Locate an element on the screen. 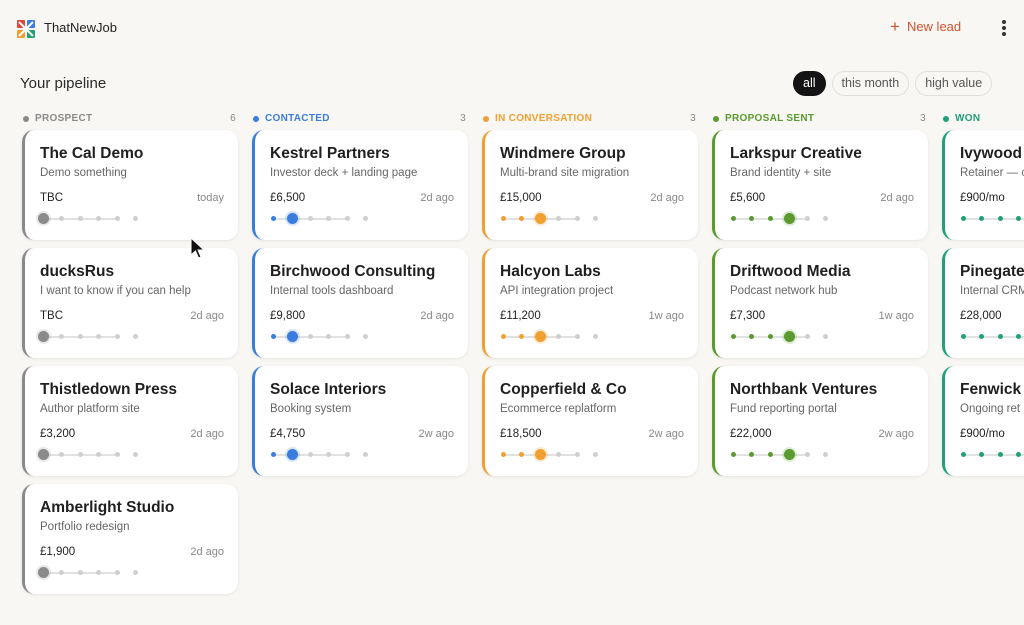 The image size is (1024, 625). lead-value: £4,750 is located at coordinates (288, 434).